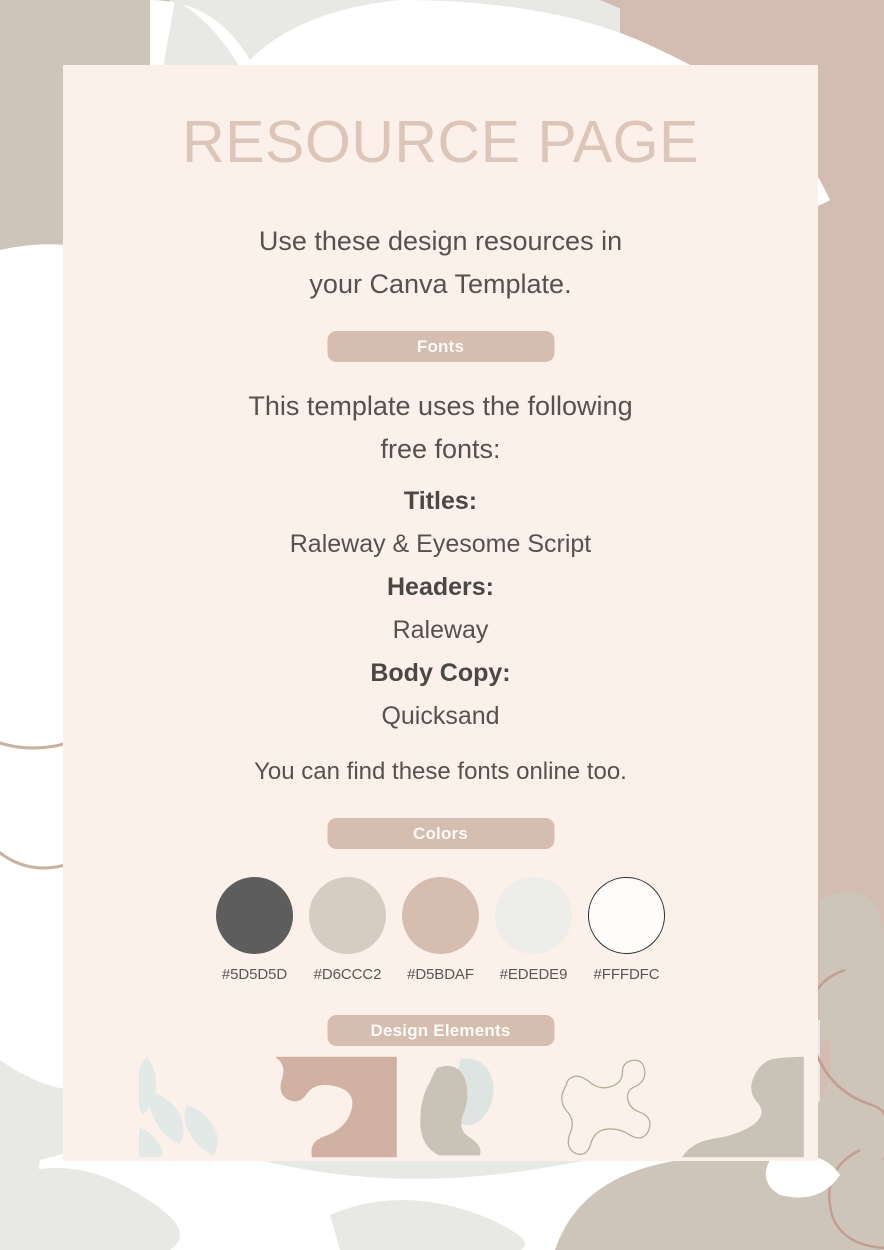  I want to click on intro-line-2: your Canva Template., so click(440, 284).